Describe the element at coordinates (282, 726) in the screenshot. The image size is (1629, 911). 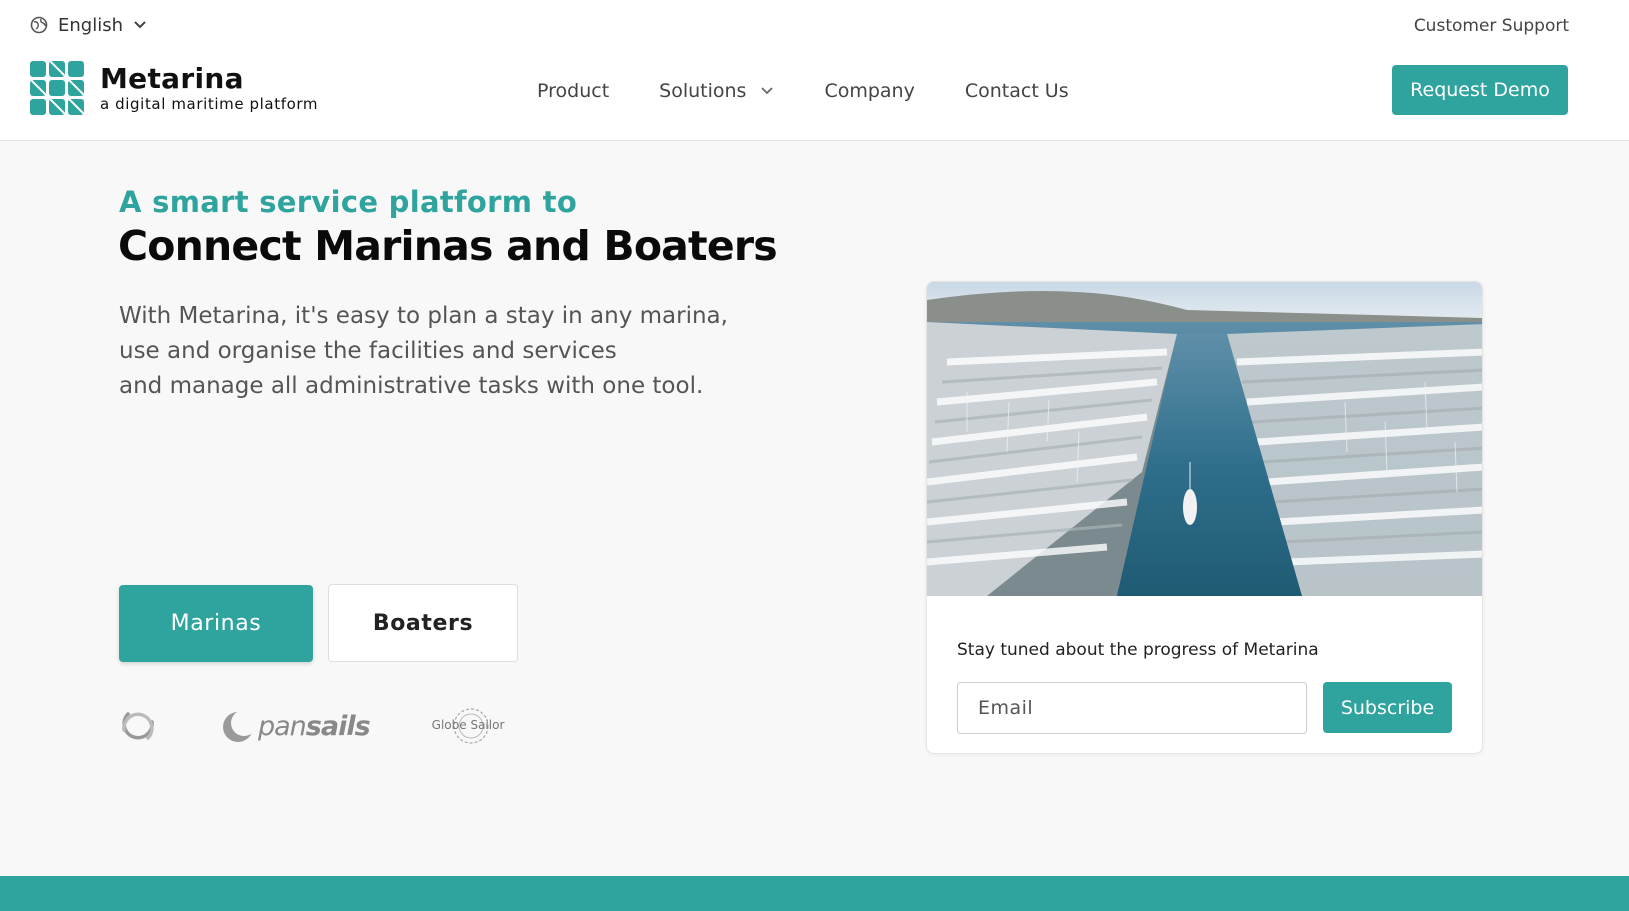
I see `pansails-text-a: pan` at that location.